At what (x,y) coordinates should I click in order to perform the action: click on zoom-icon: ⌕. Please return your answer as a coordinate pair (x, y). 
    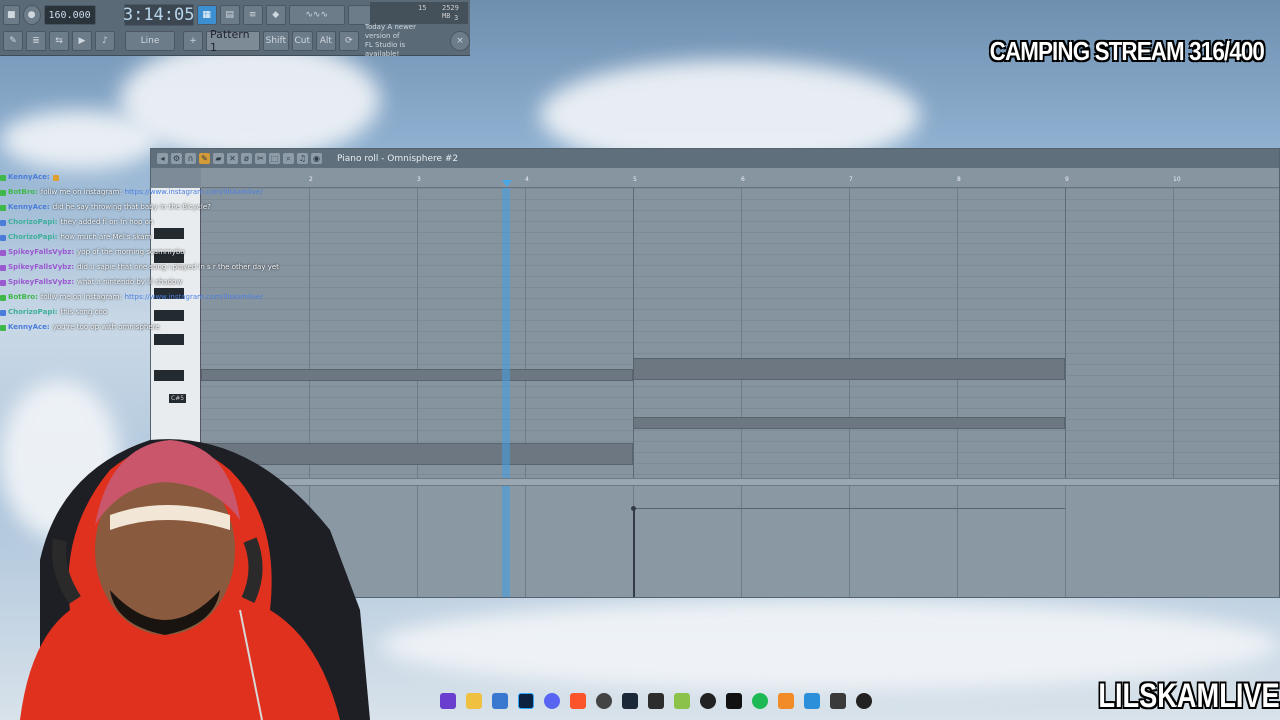
    Looking at the image, I should click on (288, 158).